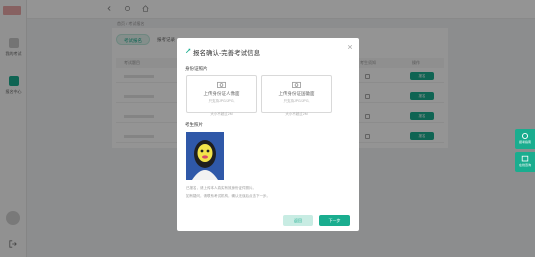 Image resolution: width=535 pixels, height=257 pixels. Describe the element at coordinates (525, 158) in the screenshot. I see `chat-icon` at that location.